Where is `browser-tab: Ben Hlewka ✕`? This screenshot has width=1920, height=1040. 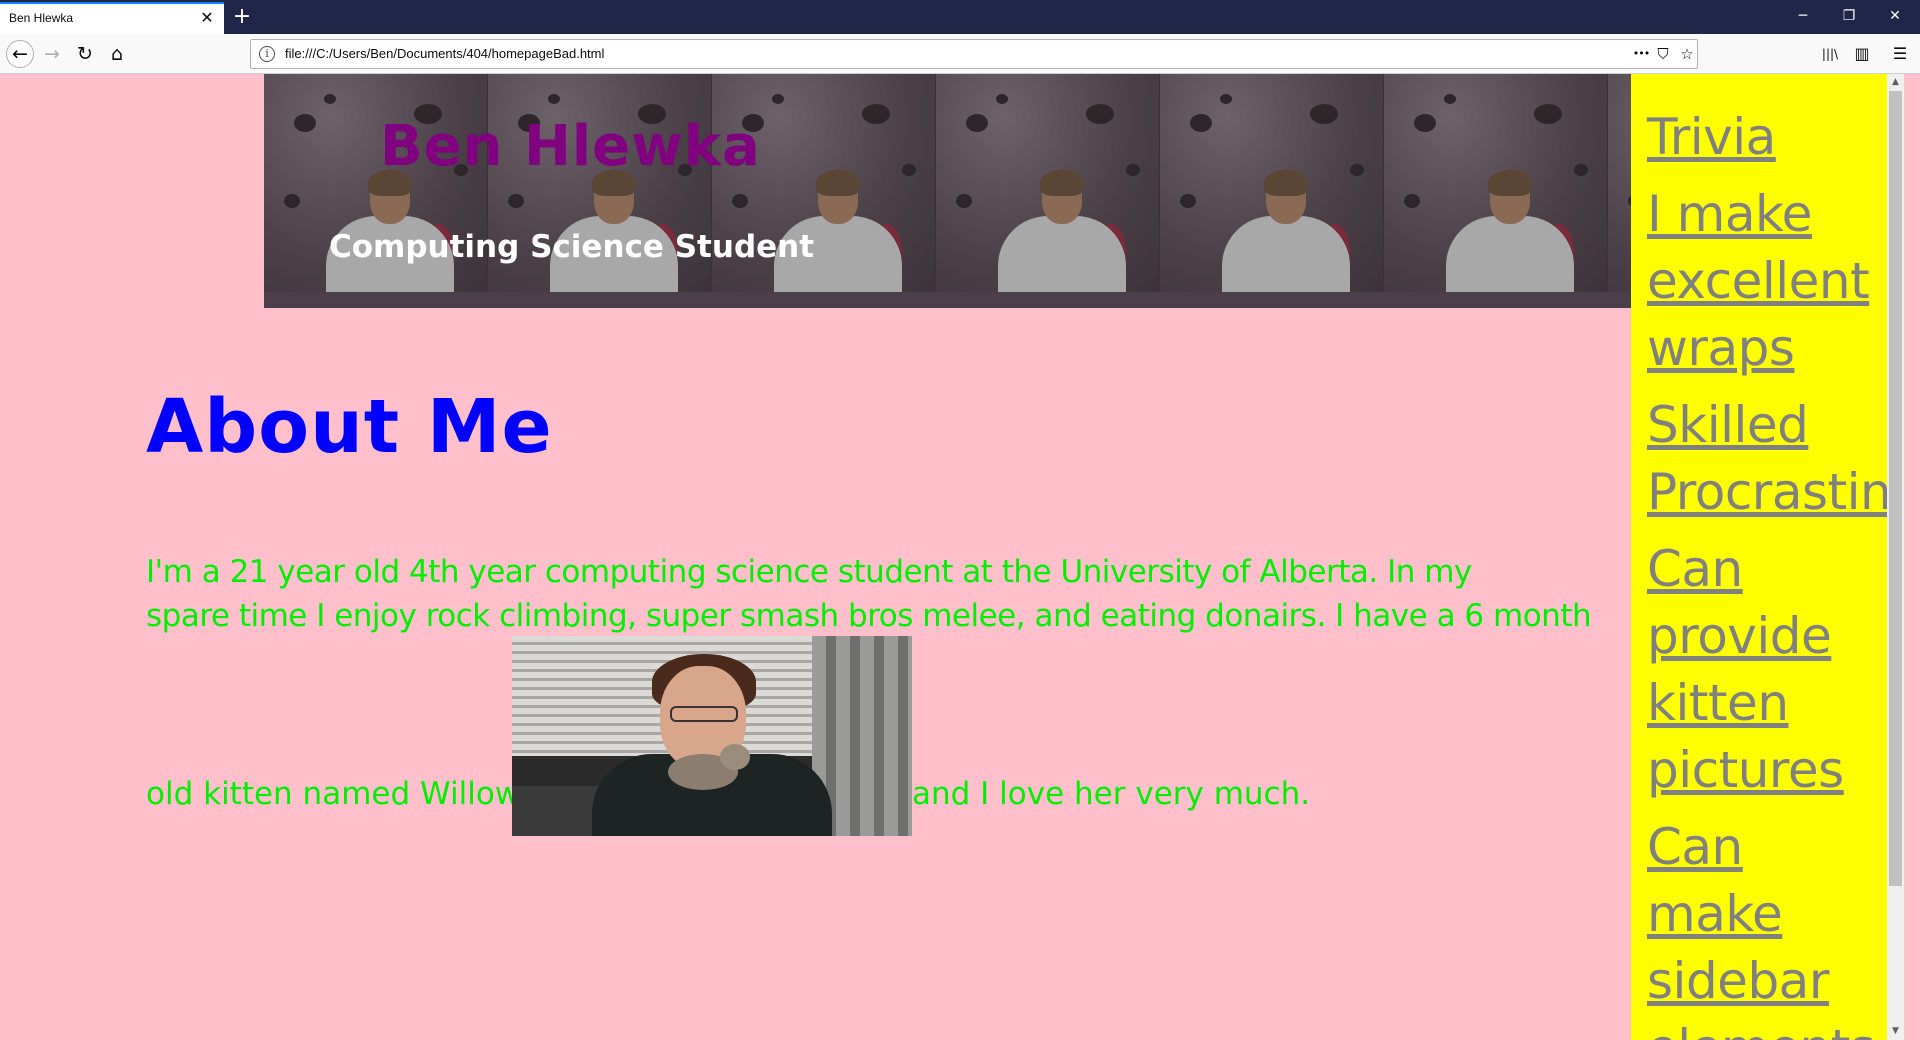 browser-tab: Ben Hlewka ✕ is located at coordinates (112, 18).